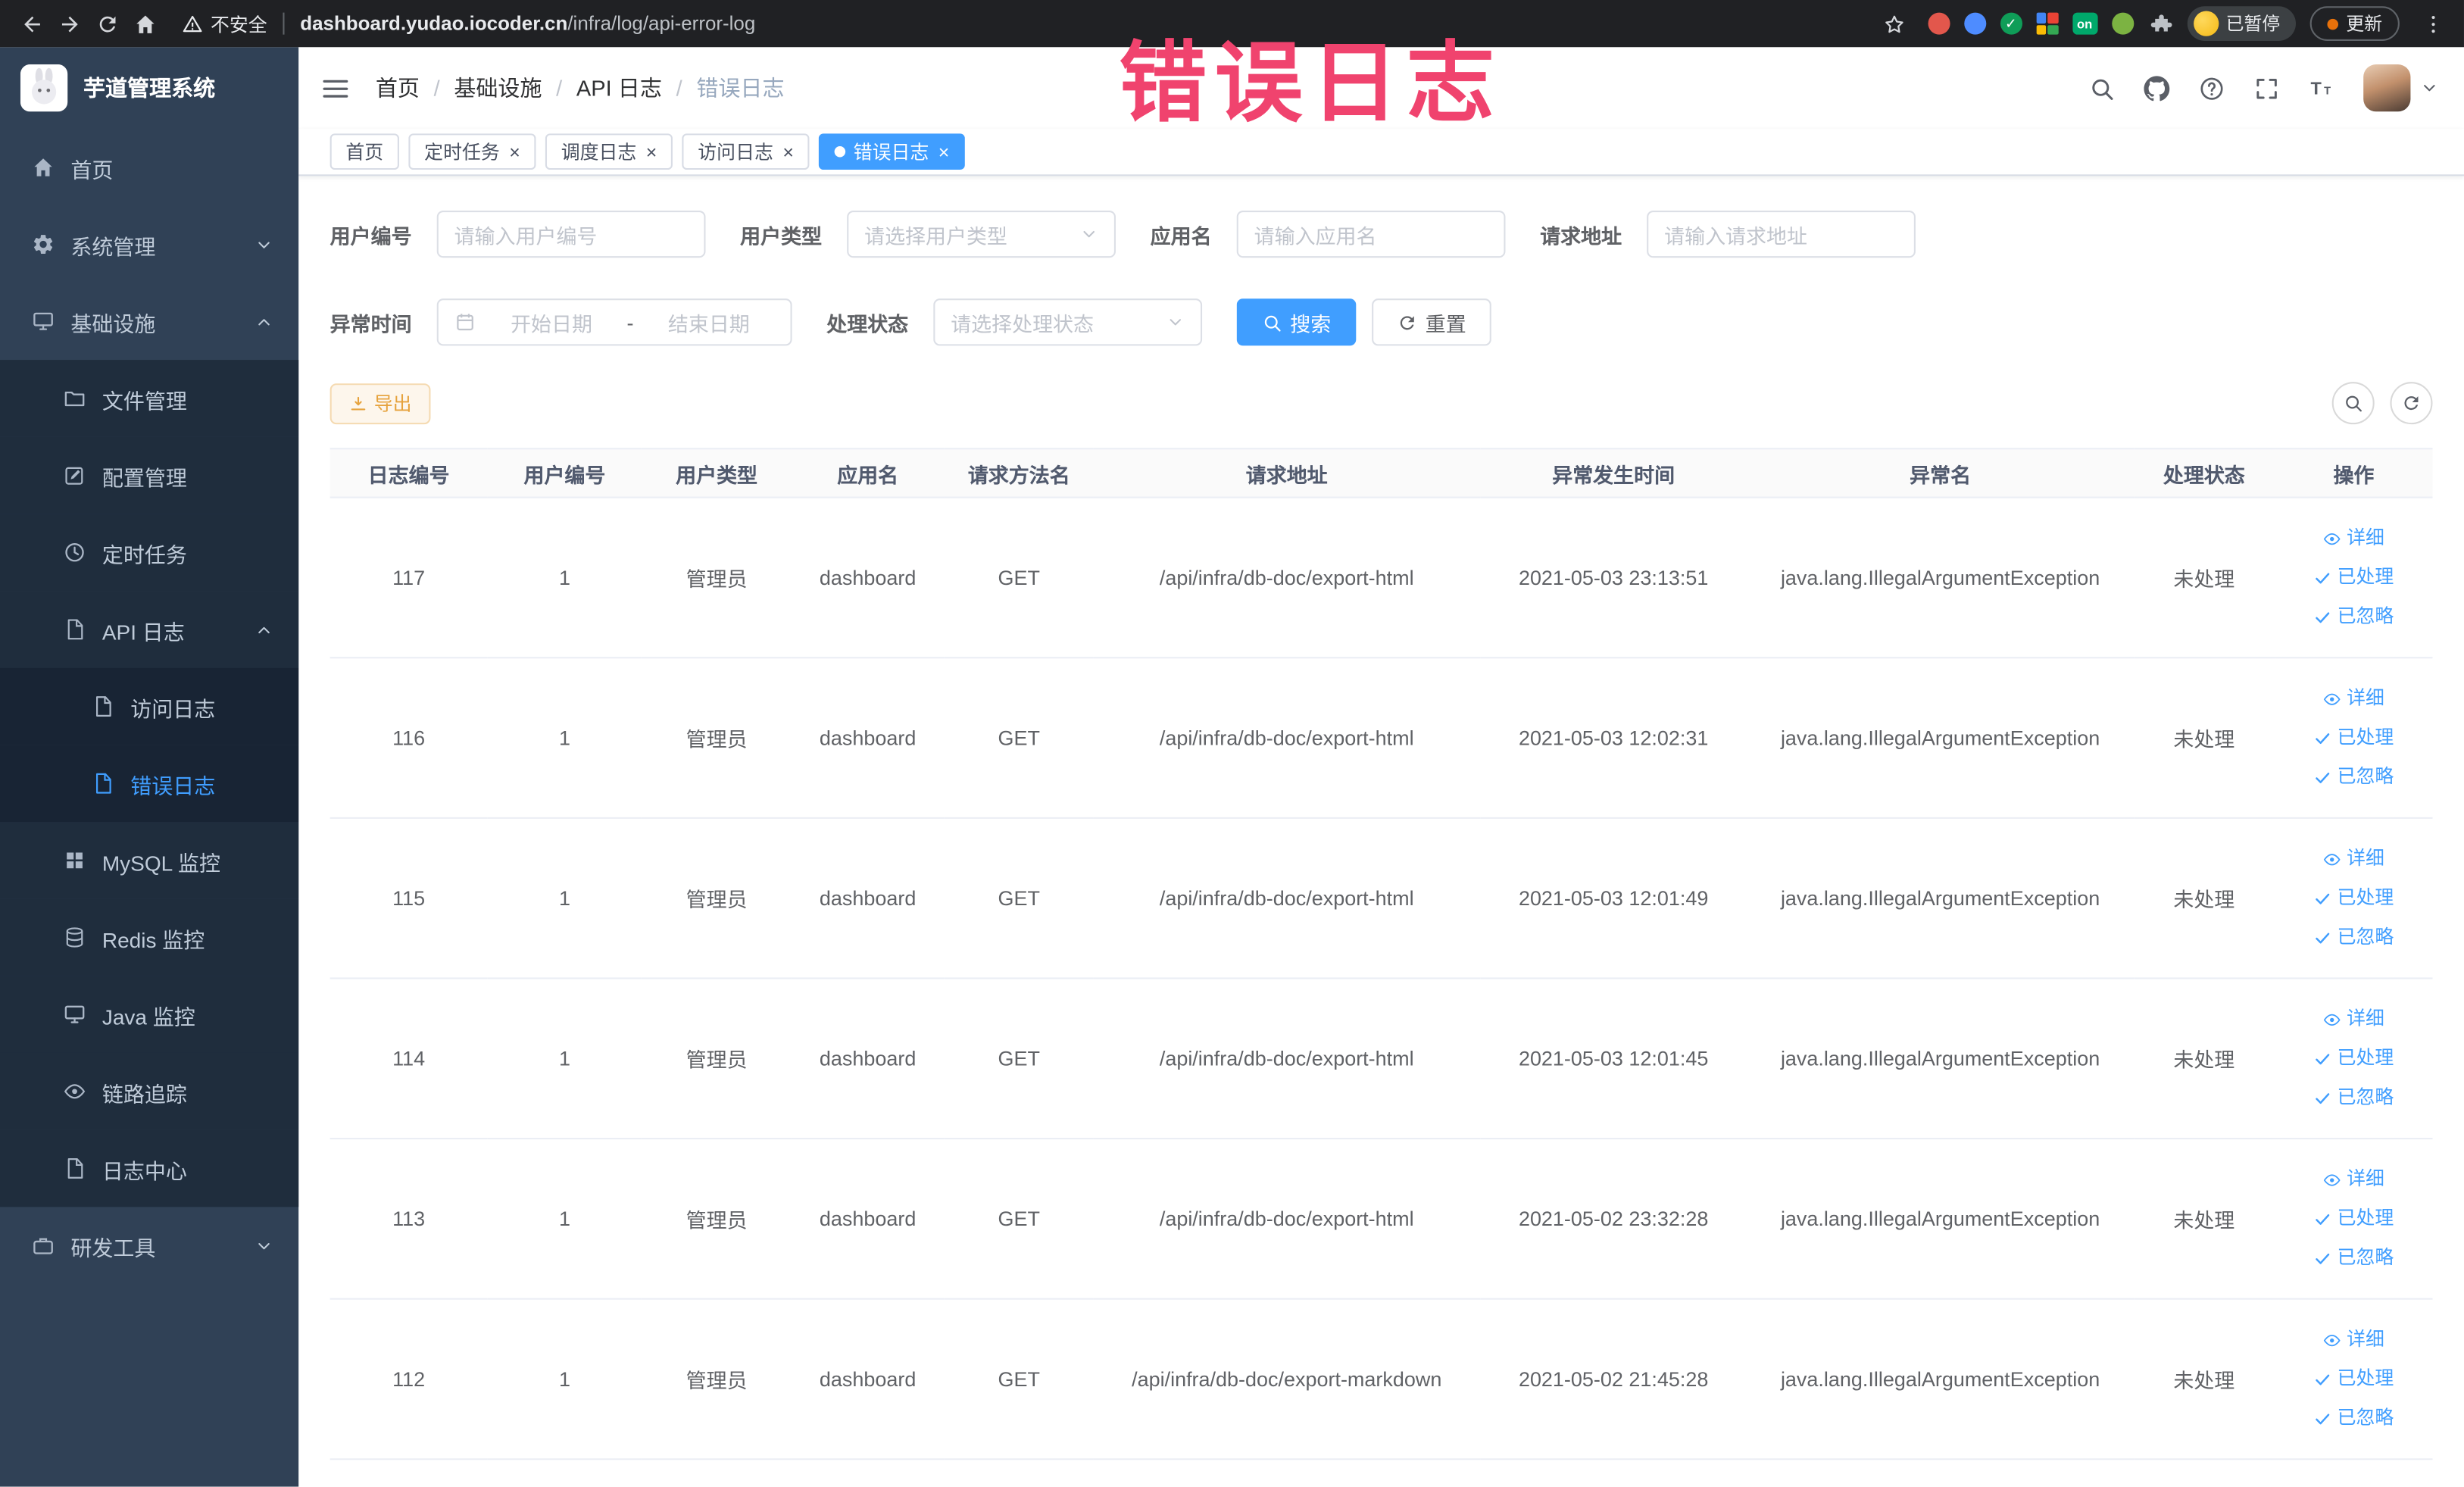 Image resolution: width=2464 pixels, height=1487 pixels. What do you see at coordinates (2159, 23) in the screenshot?
I see `extension-puzzle-icon` at bounding box center [2159, 23].